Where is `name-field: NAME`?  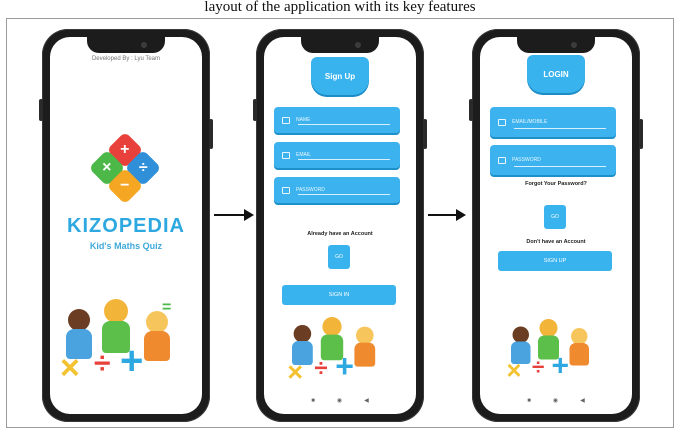
name-field: NAME is located at coordinates (337, 120).